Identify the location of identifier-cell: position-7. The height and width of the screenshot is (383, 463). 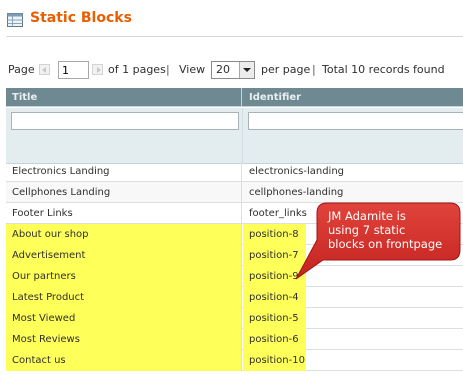
(274, 255).